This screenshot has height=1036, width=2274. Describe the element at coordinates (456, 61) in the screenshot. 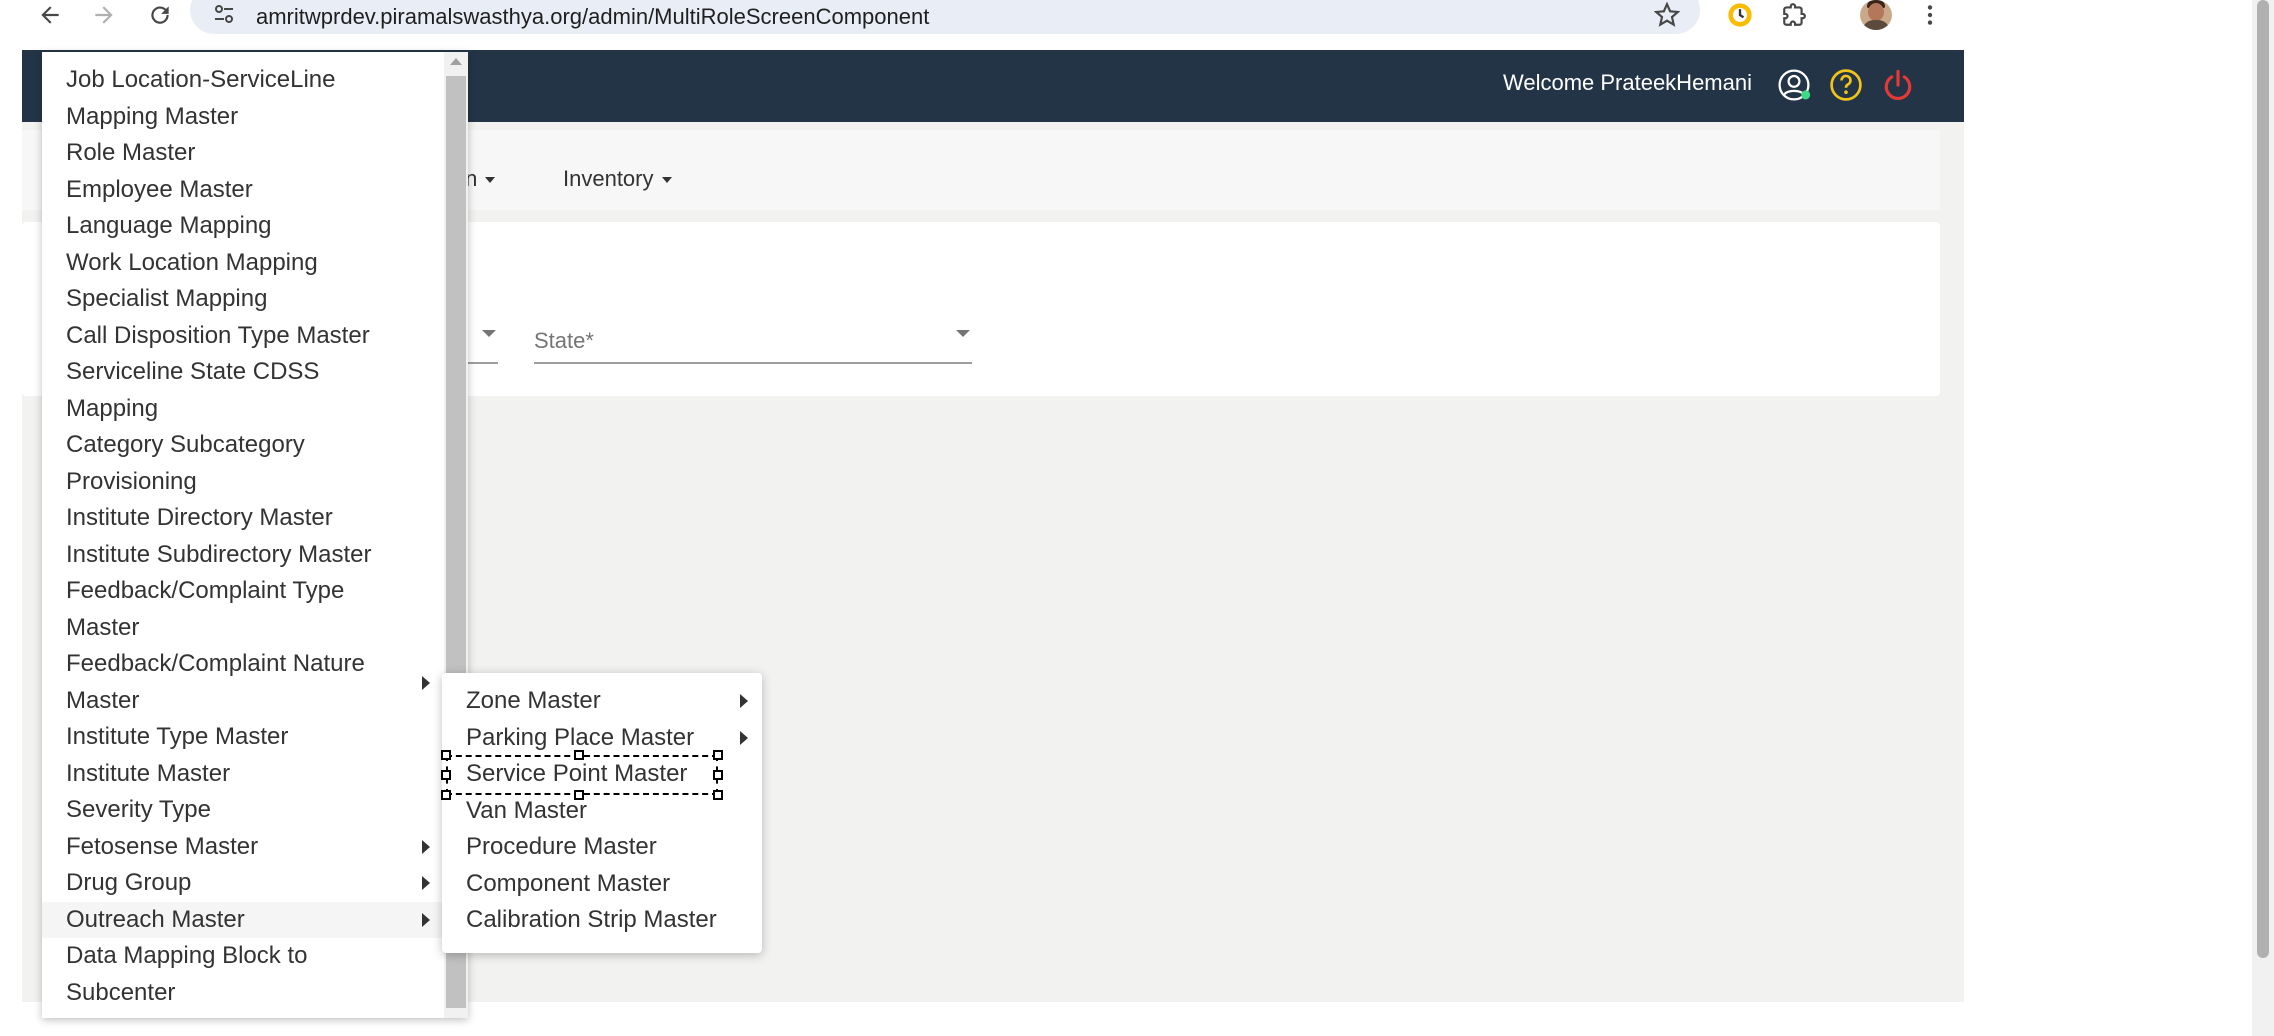

I see `scroll-up-icon` at that location.